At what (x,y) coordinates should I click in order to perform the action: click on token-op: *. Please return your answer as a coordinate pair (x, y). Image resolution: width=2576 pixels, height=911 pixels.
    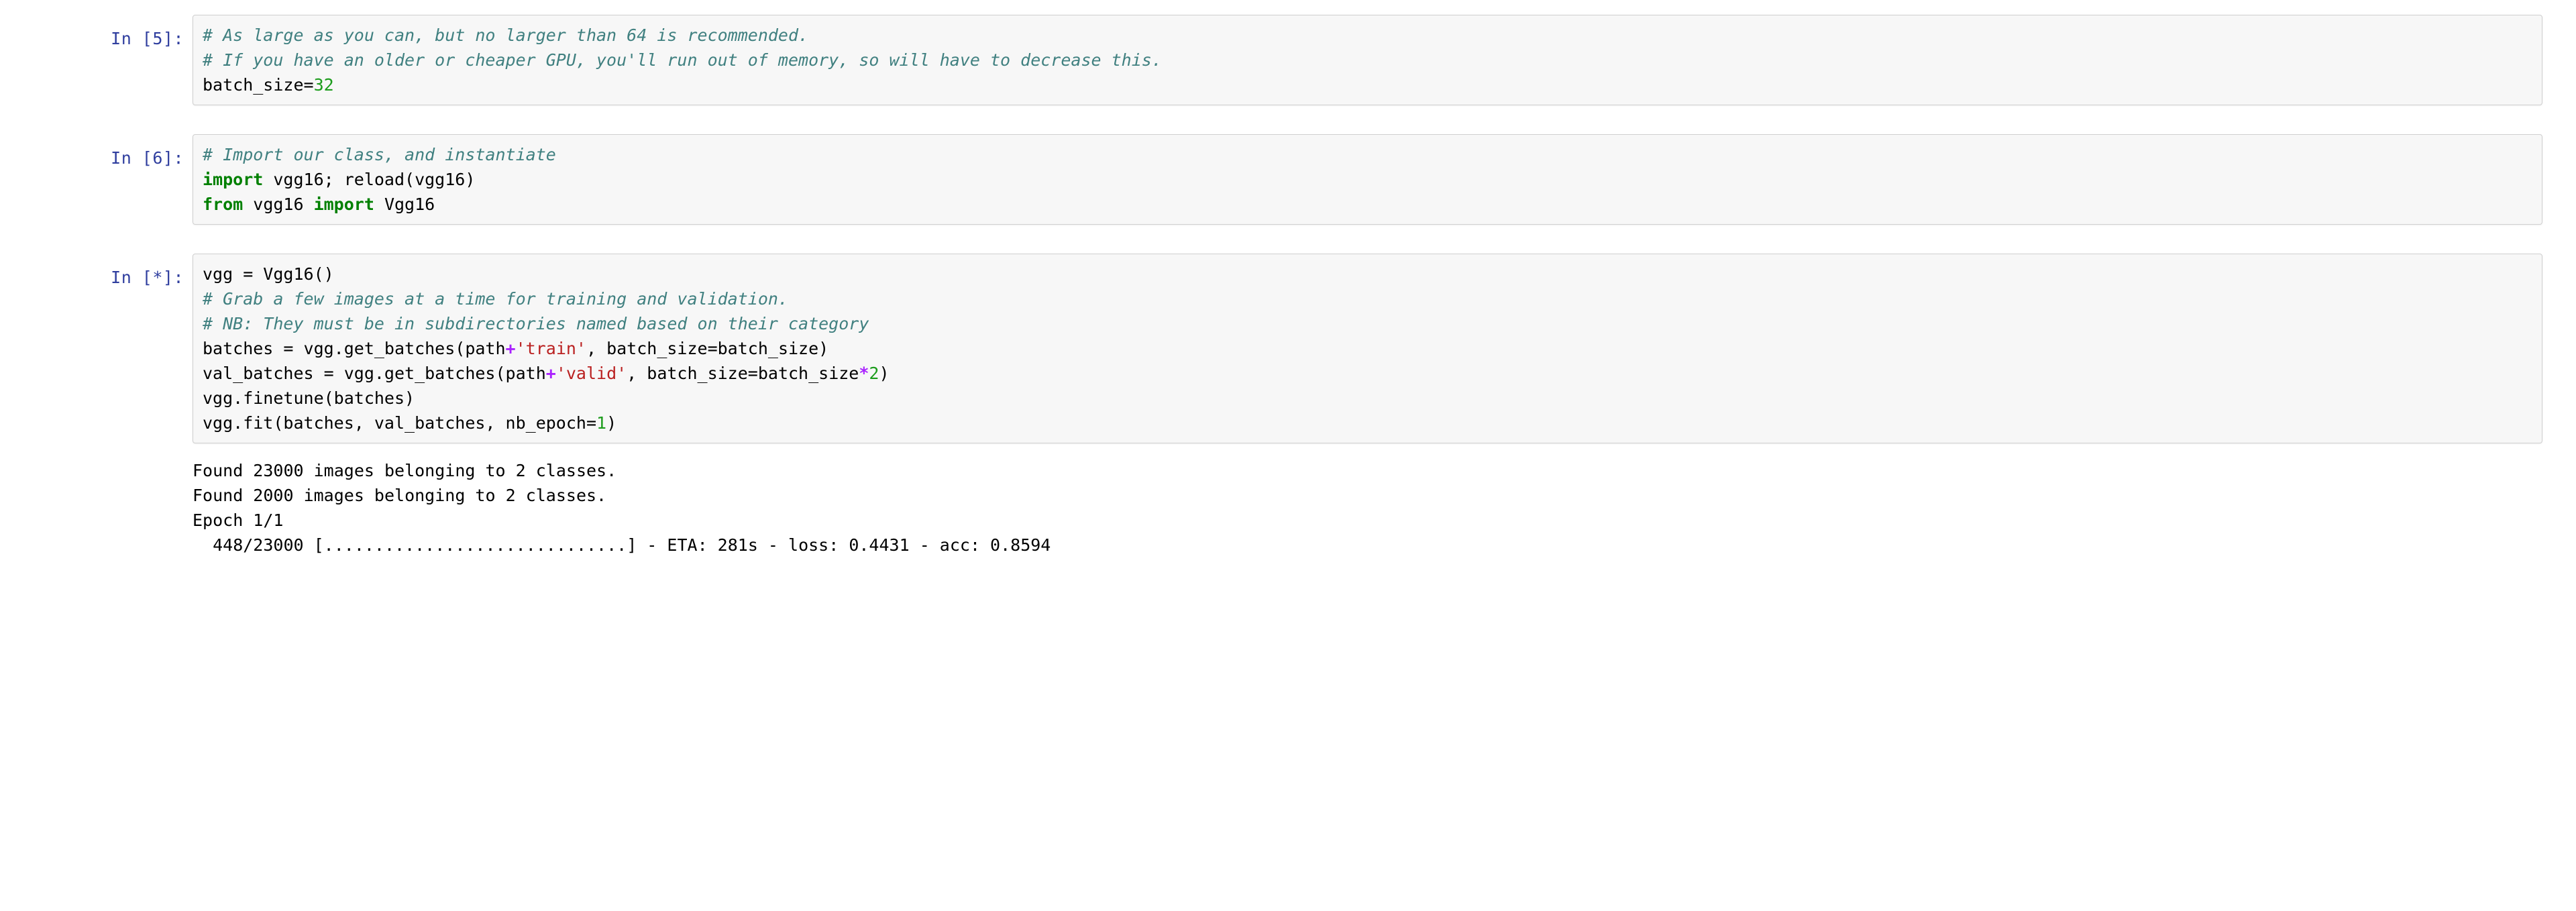
    Looking at the image, I should click on (864, 373).